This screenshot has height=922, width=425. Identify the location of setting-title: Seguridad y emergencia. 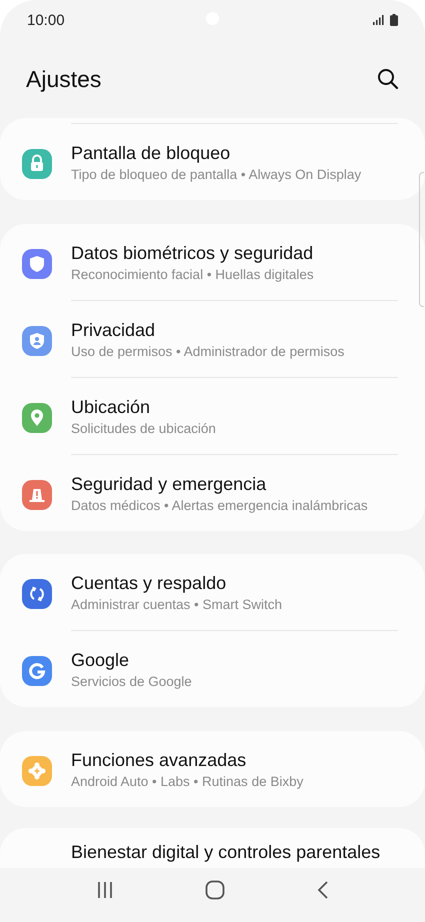
(236, 484).